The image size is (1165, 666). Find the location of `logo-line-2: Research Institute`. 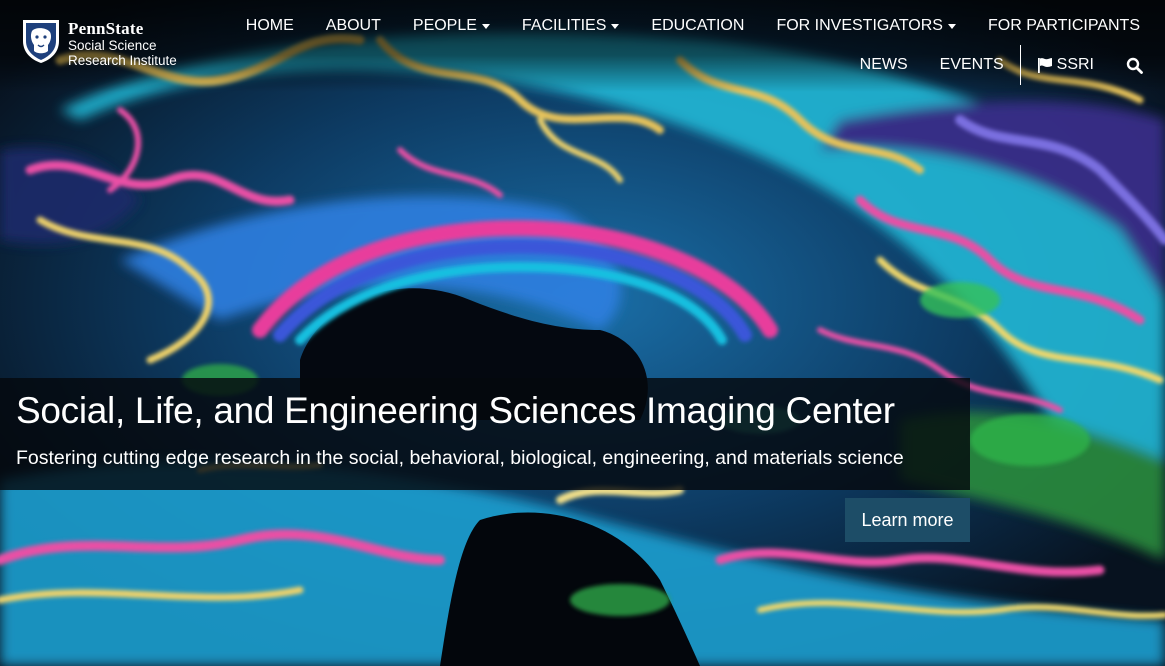

logo-line-2: Research Institute is located at coordinates (122, 60).